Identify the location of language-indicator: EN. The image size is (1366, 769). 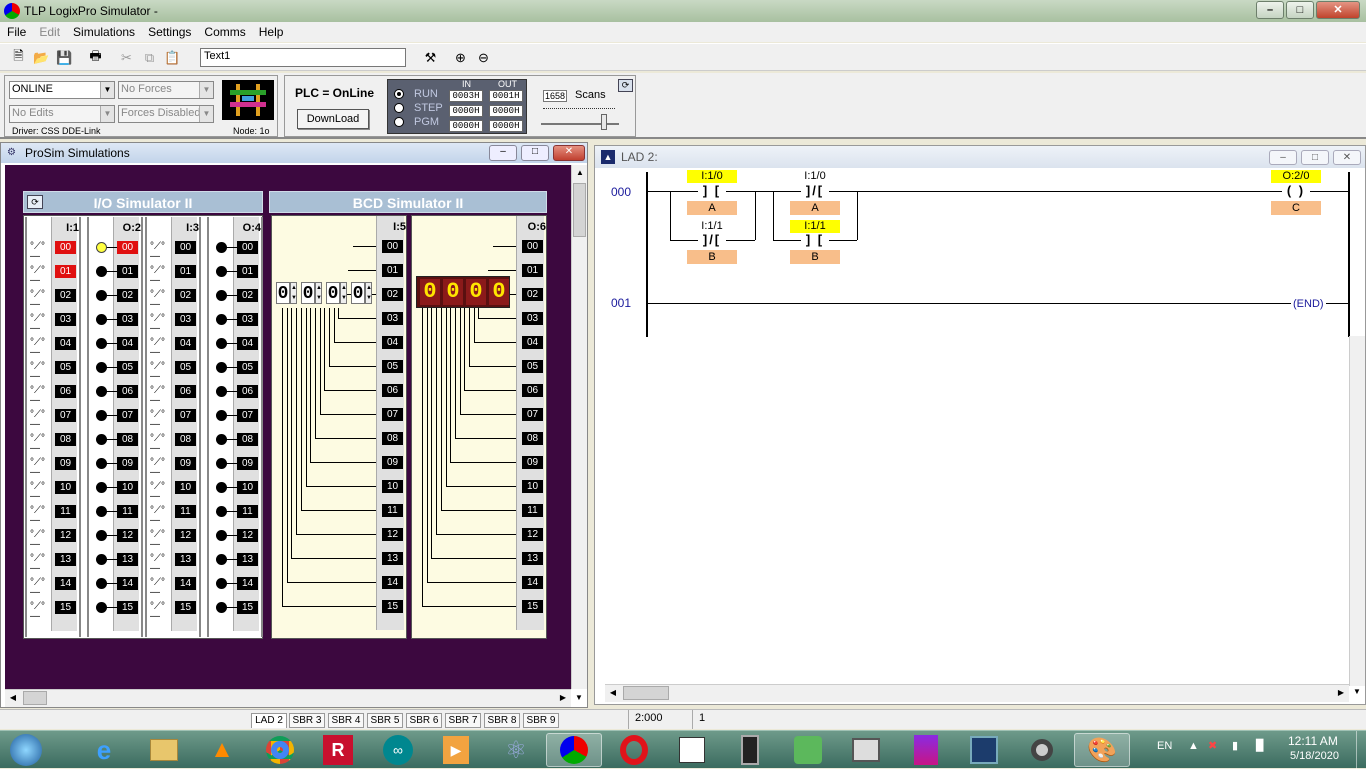
(1164, 746).